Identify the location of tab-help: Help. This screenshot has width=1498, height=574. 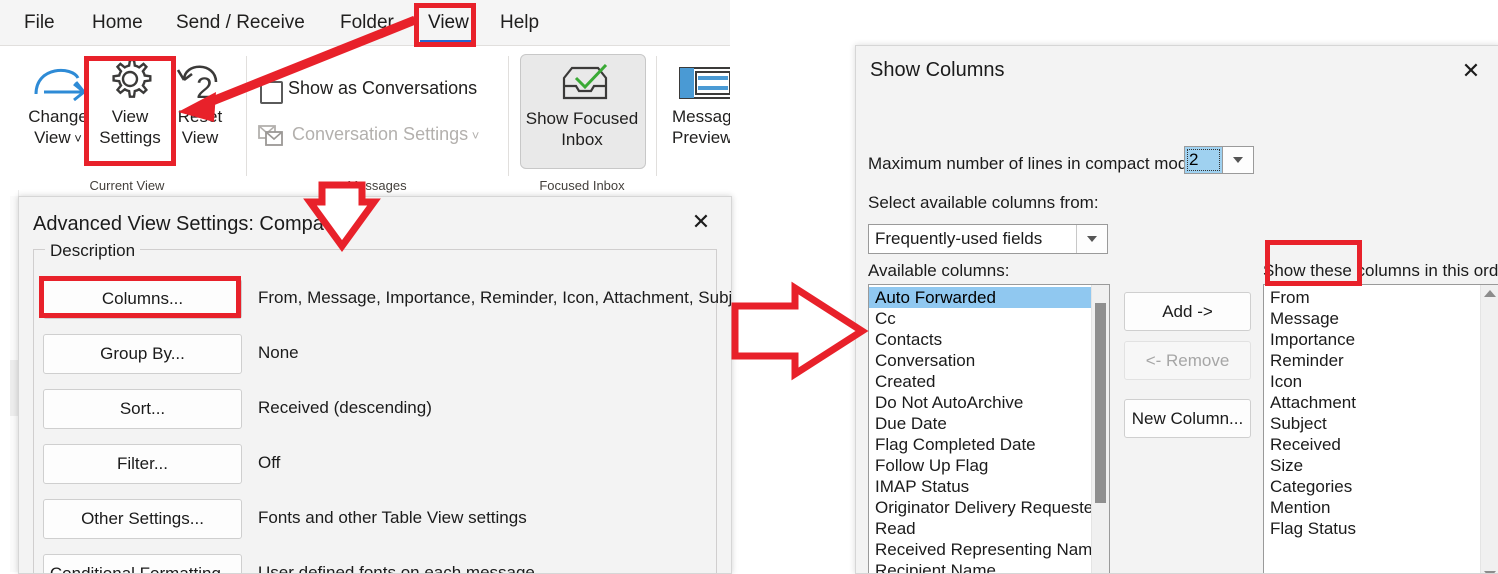
(519, 22).